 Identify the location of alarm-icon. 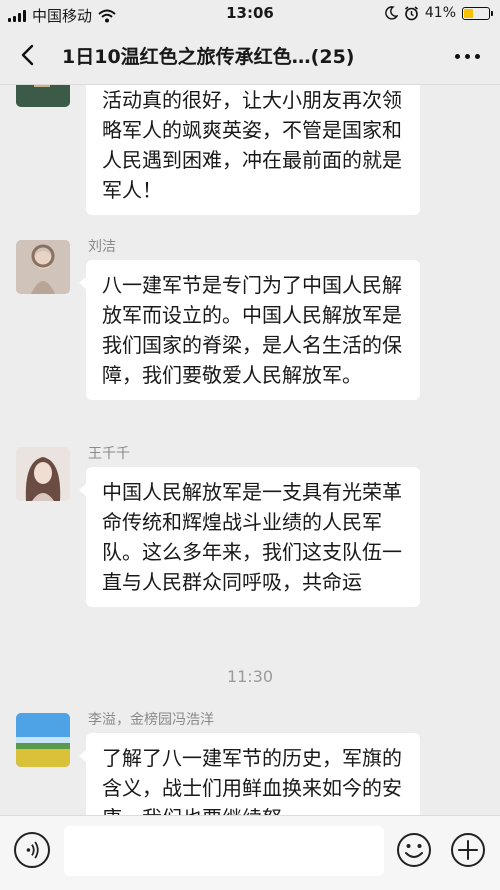
(411, 12).